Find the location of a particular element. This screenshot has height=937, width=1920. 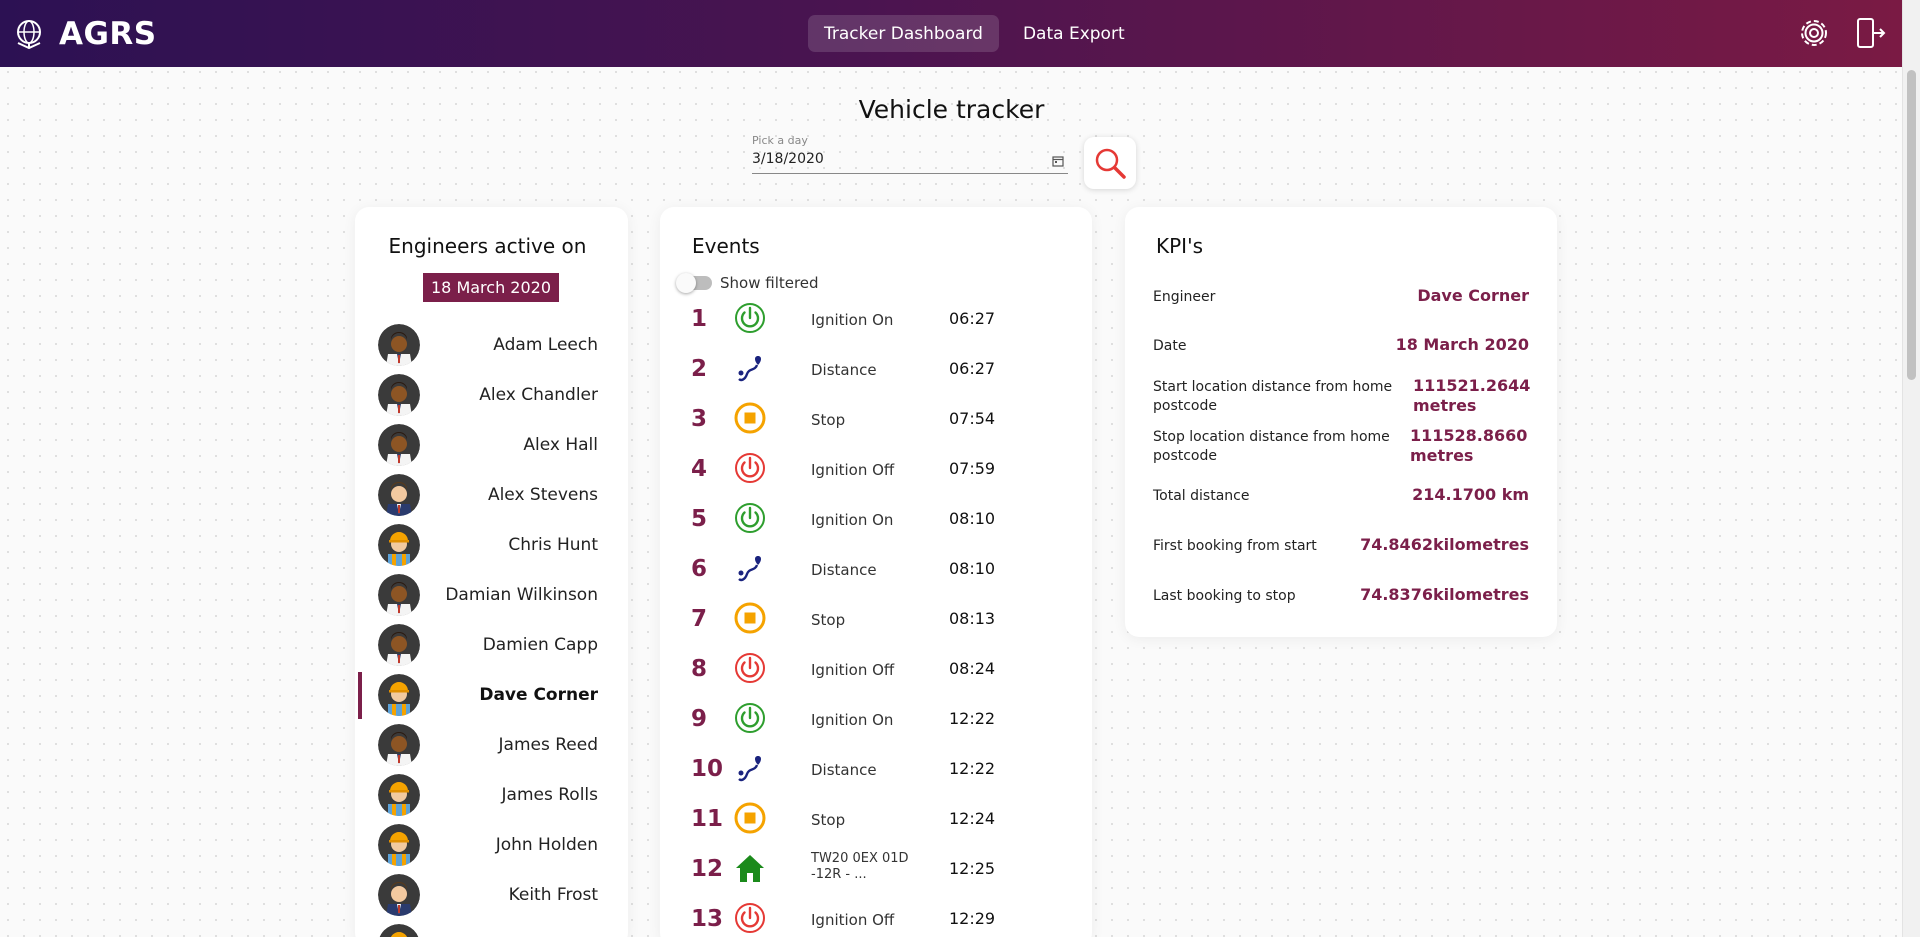

stop-icon is located at coordinates (750, 618).